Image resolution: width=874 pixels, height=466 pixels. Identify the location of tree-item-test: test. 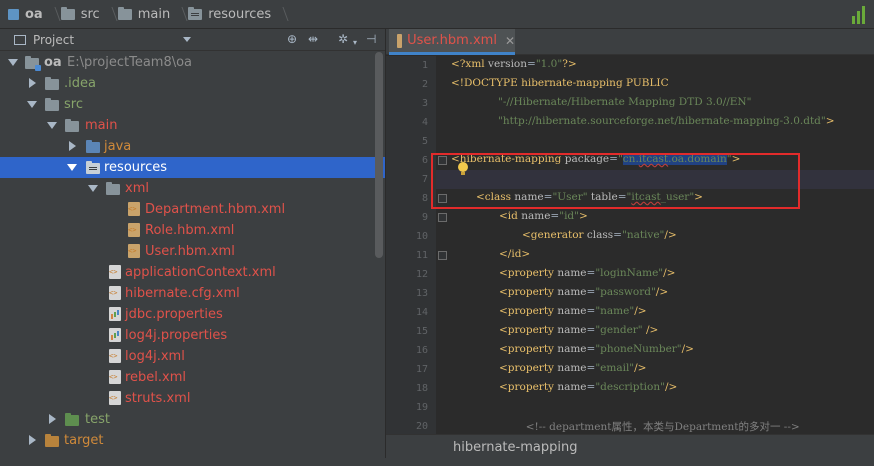
(192, 419).